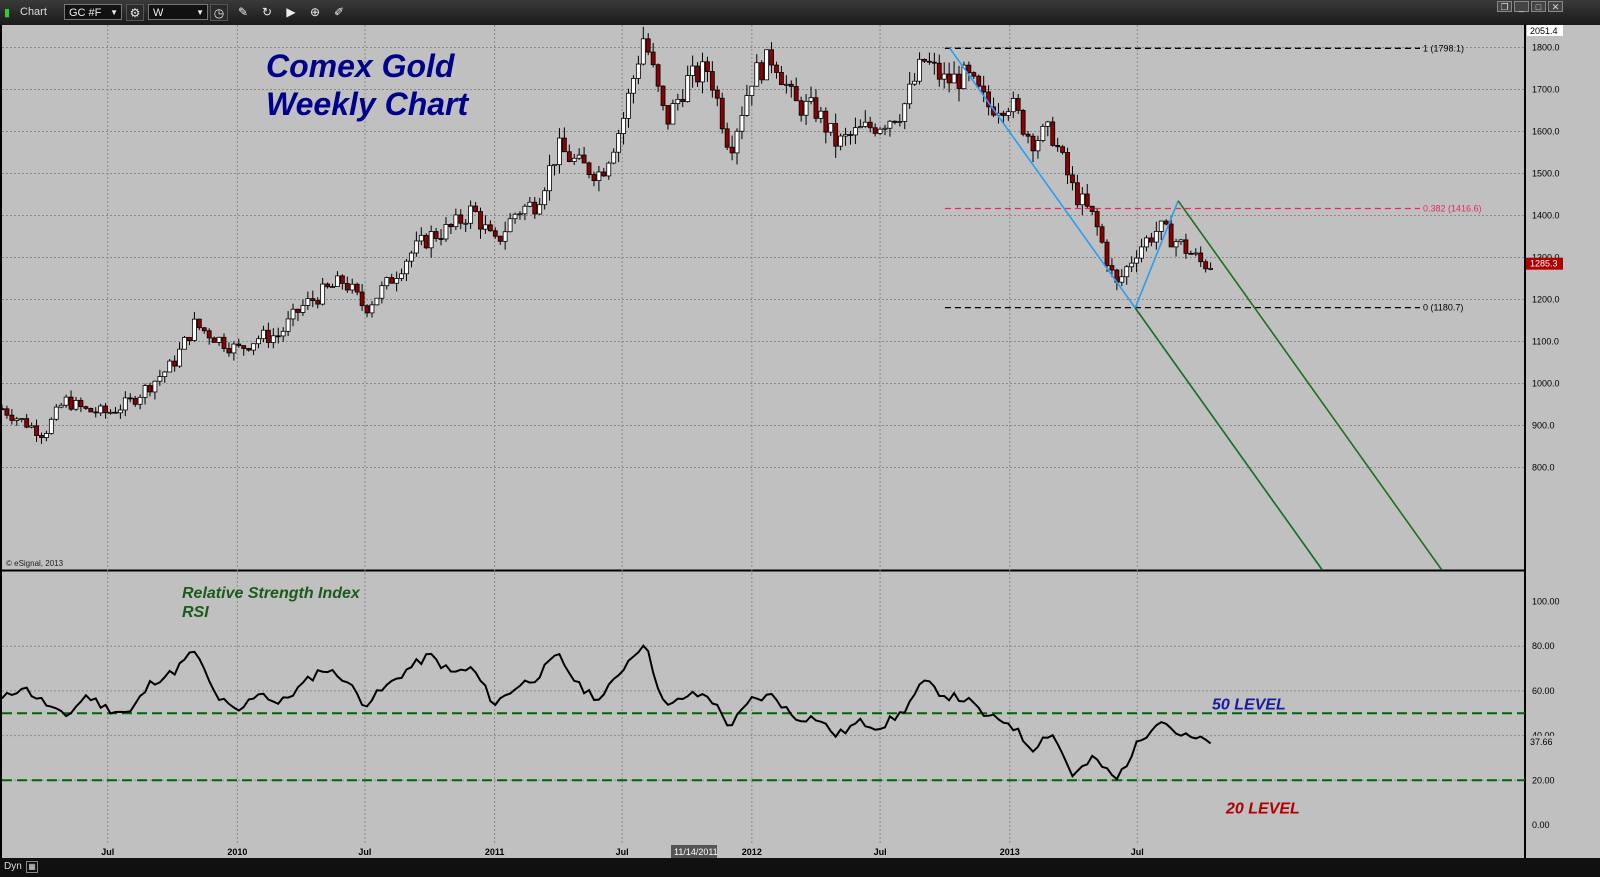 Image resolution: width=1600 pixels, height=877 pixels. I want to click on refresh-icon: ↻, so click(267, 12).